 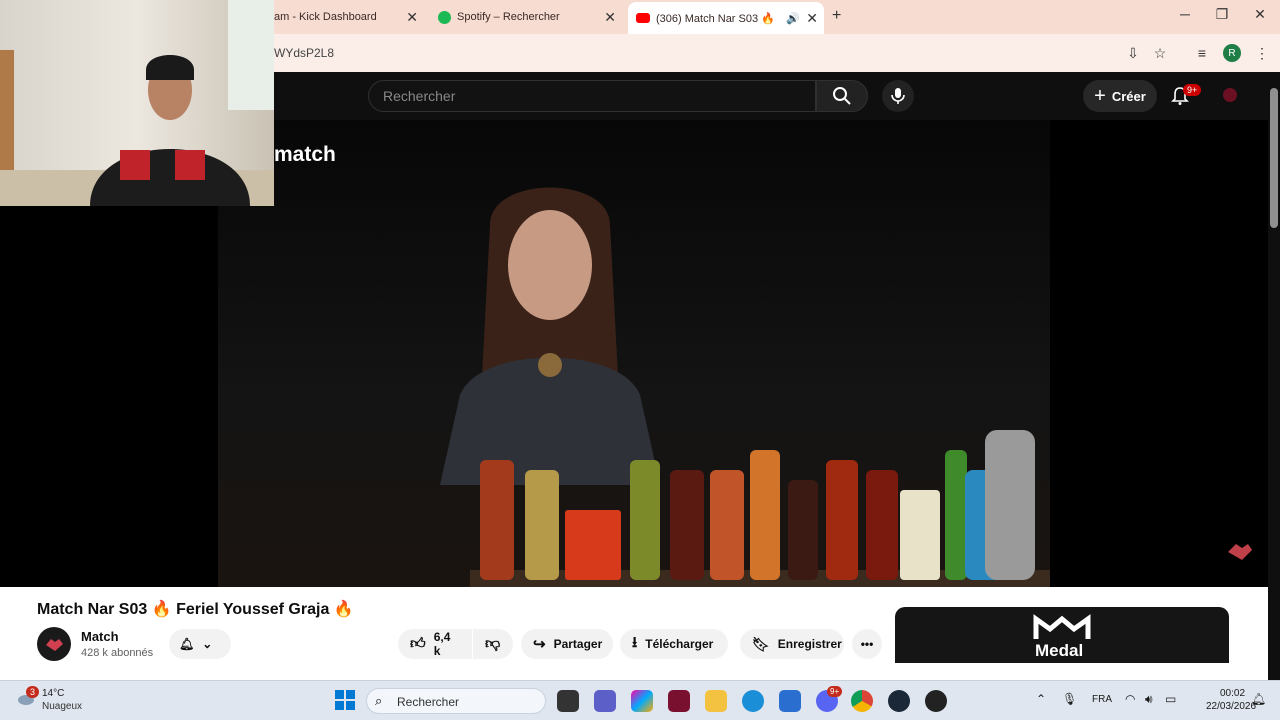 I want to click on more-icon: •••, so click(x=867, y=644).